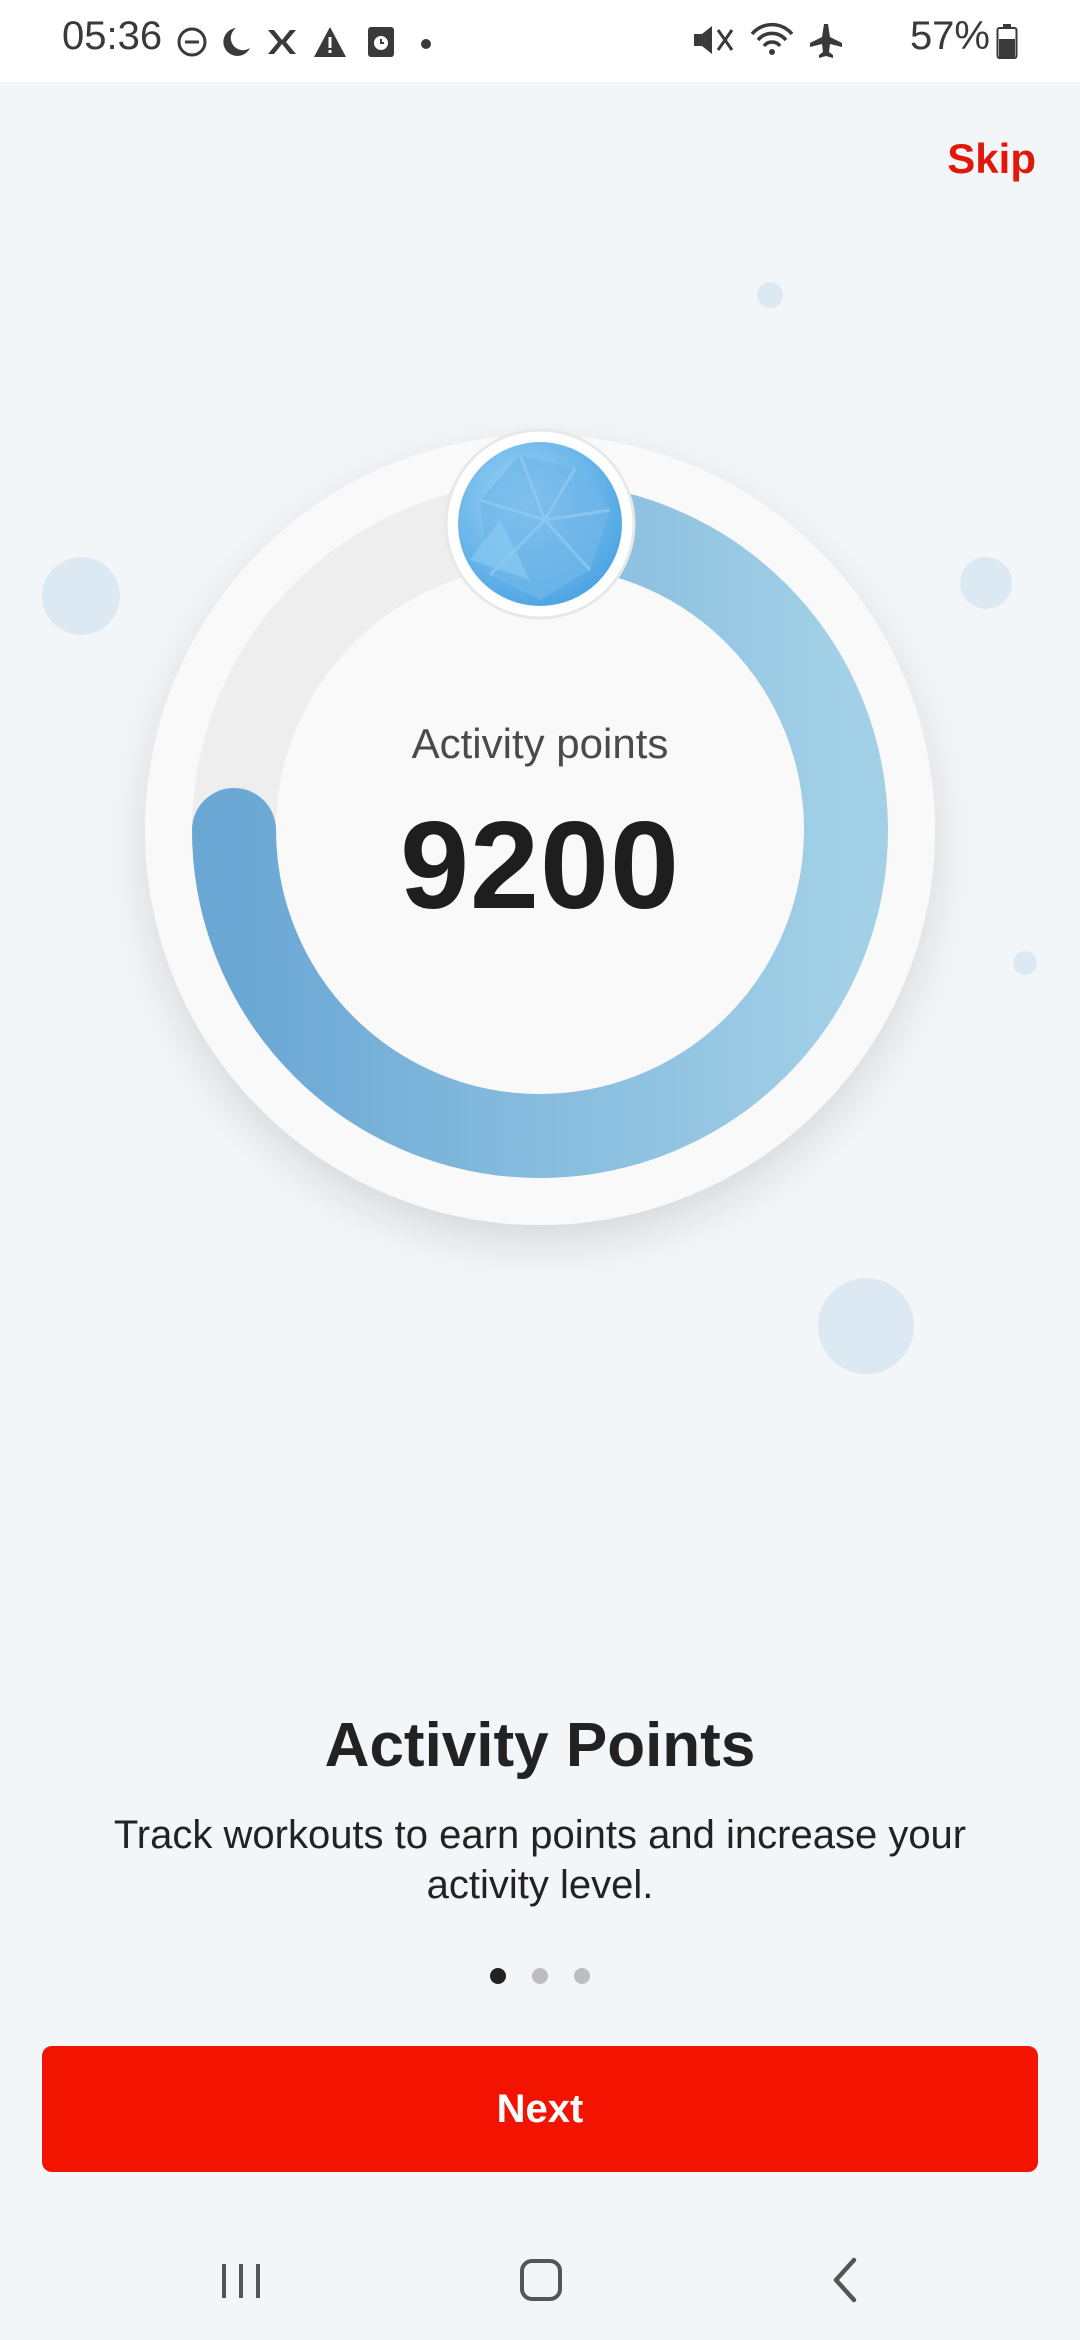  Describe the element at coordinates (540, 2109) in the screenshot. I see `next-button: Next` at that location.